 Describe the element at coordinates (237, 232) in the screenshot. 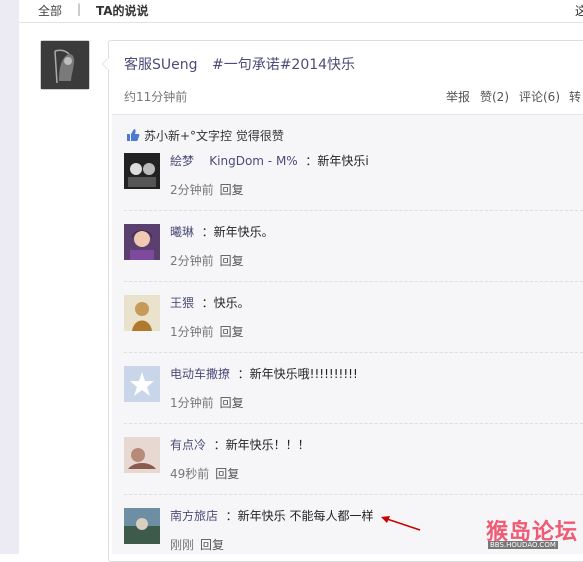

I see `comment-text: ：新年快乐。` at that location.